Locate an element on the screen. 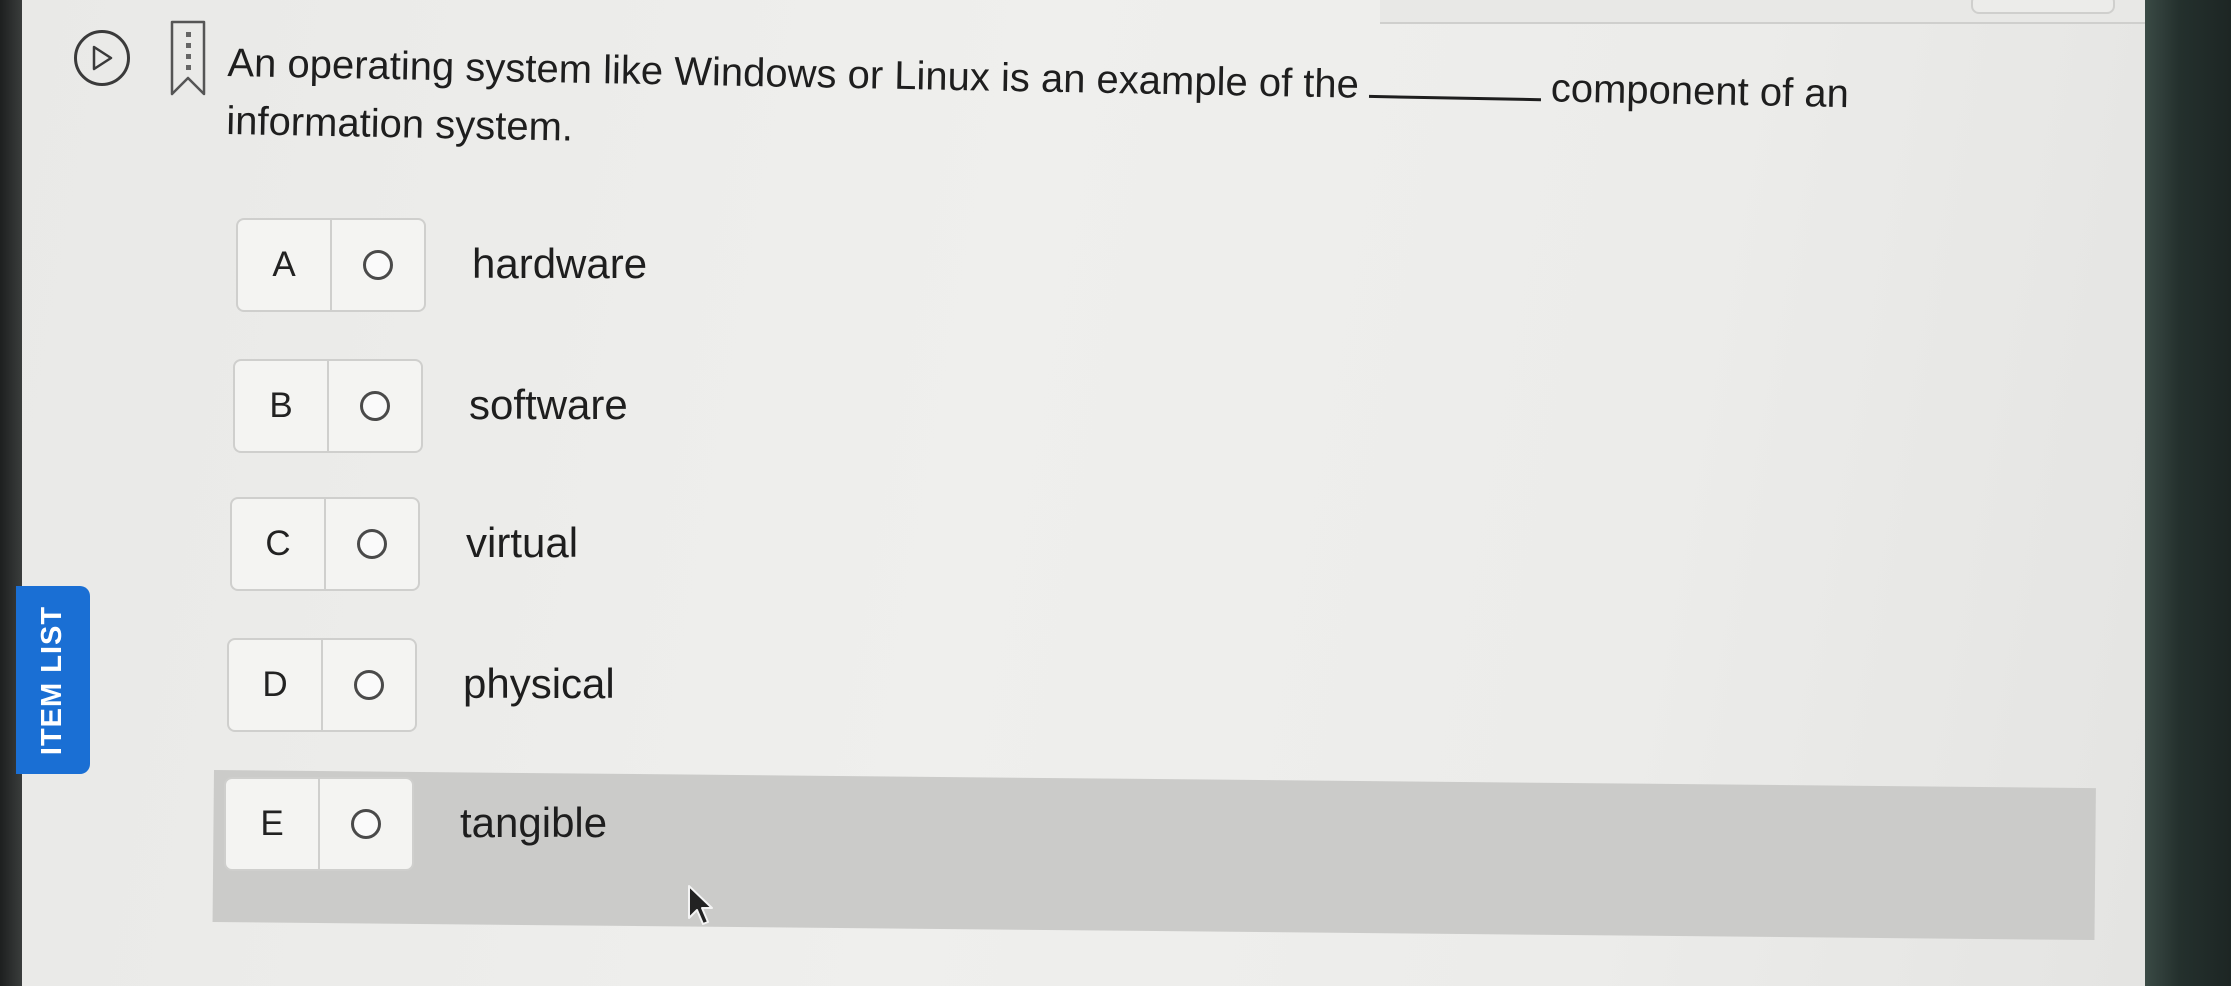 The image size is (2231, 986). option-b: B software is located at coordinates (733, 406).